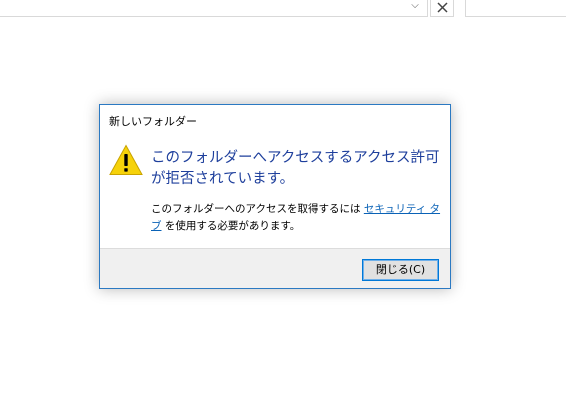  Describe the element at coordinates (214, 8) in the screenshot. I see `address-bar: ⌵` at that location.